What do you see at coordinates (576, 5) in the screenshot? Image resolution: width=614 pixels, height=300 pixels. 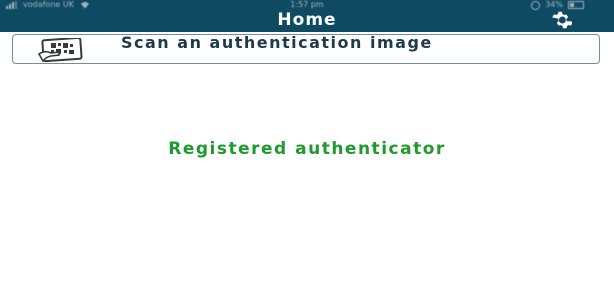 I see `battery-icon` at bounding box center [576, 5].